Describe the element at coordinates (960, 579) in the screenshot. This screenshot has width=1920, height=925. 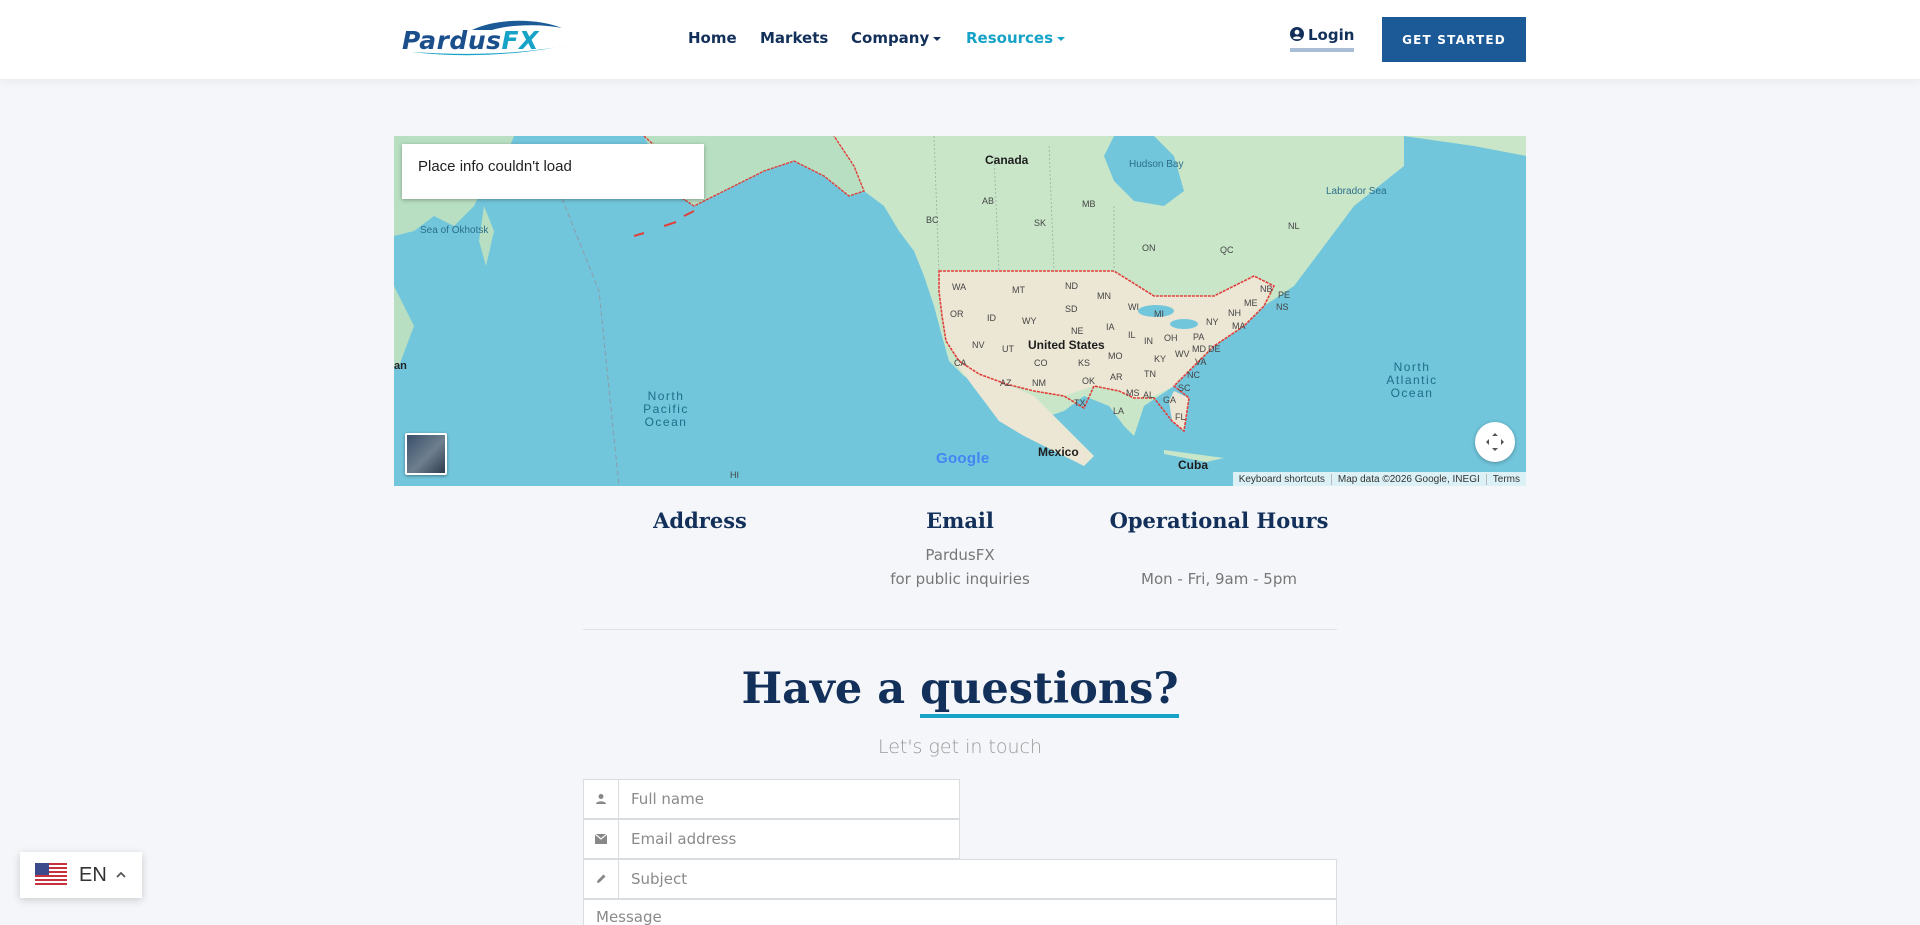
I see `email-line-2: for public inquiries` at that location.